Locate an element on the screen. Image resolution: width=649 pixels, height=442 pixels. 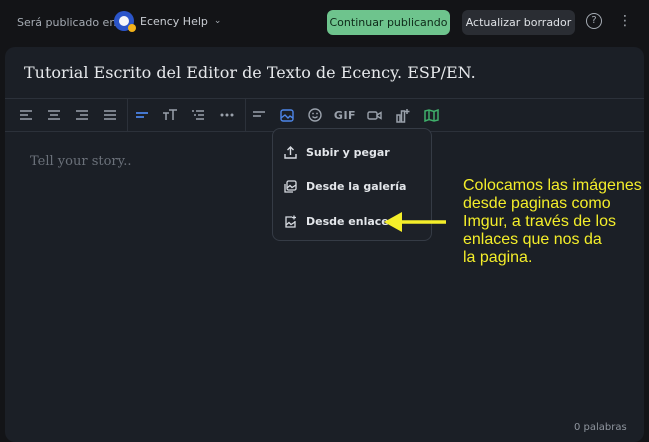
menu-item-from-gallery: Desde la galería is located at coordinates (344, 186).